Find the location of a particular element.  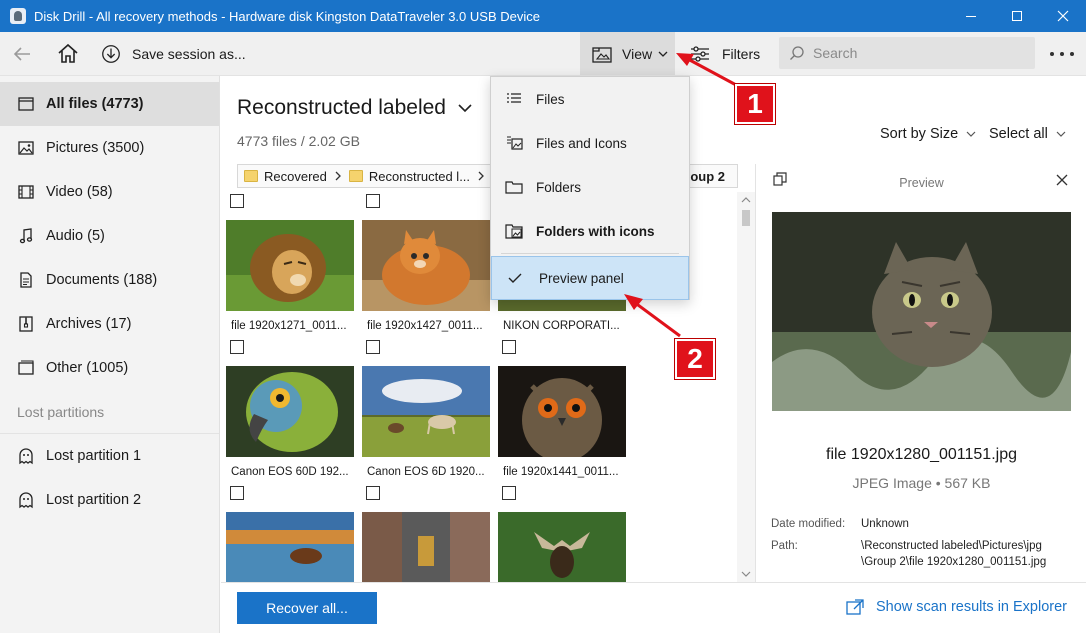

list-icon is located at coordinates (514, 98).